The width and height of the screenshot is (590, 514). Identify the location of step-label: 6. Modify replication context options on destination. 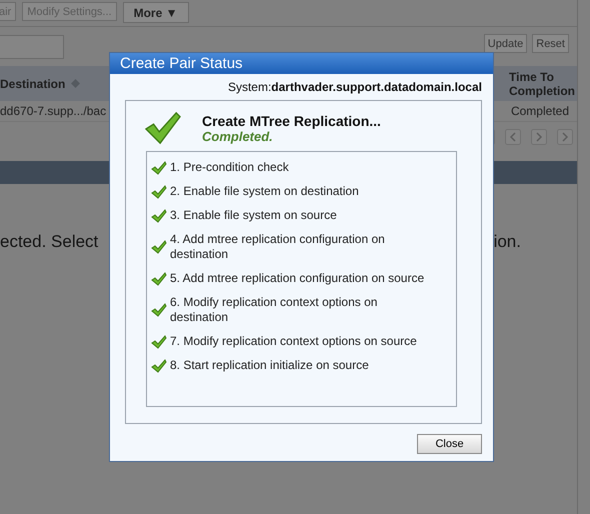
(274, 310).